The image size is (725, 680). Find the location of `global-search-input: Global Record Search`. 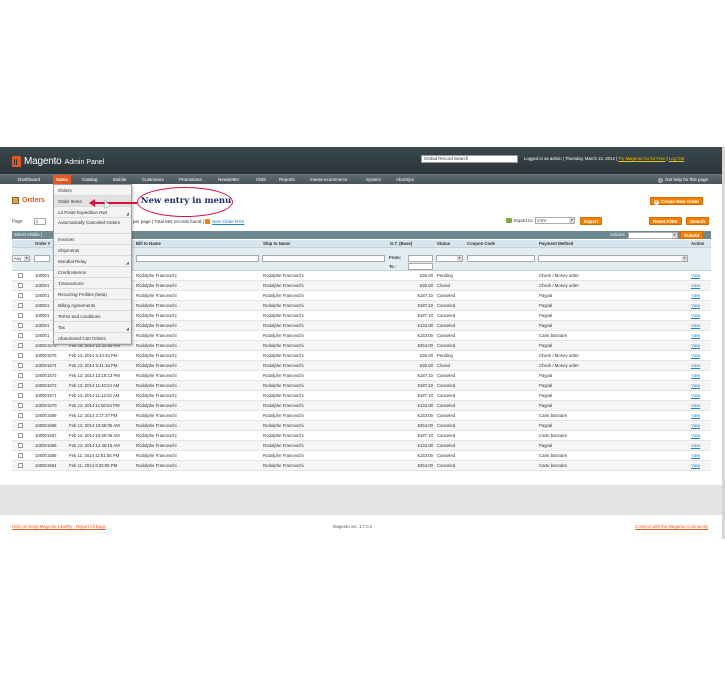

global-search-input: Global Record Search is located at coordinates (469, 159).